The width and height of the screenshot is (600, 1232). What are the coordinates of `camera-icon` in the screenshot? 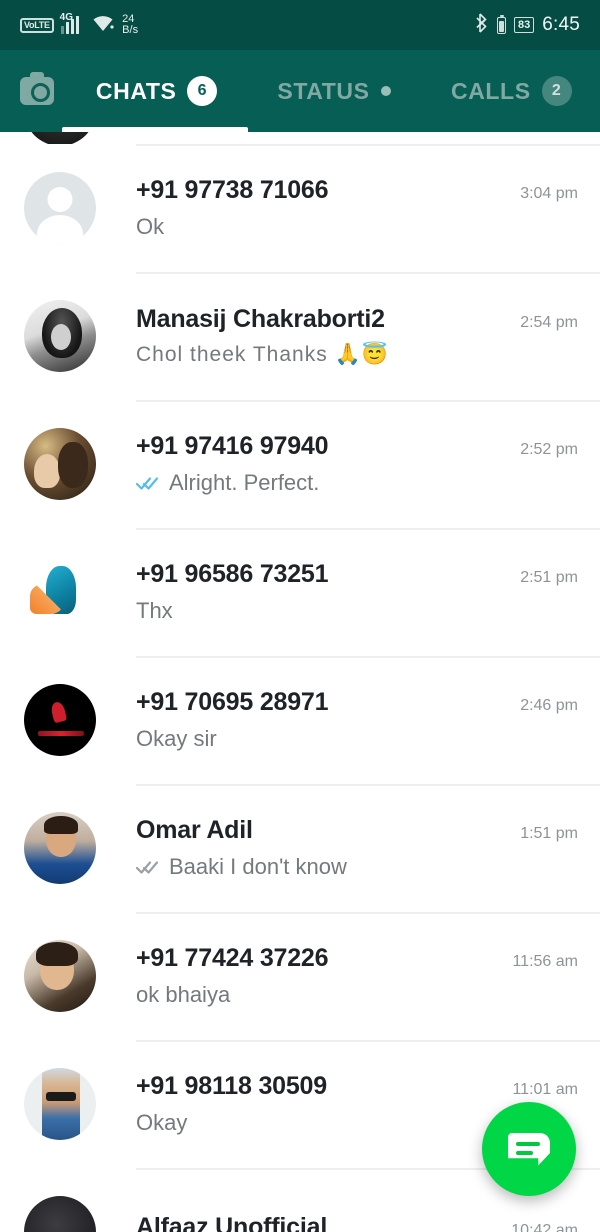 It's located at (37, 88).